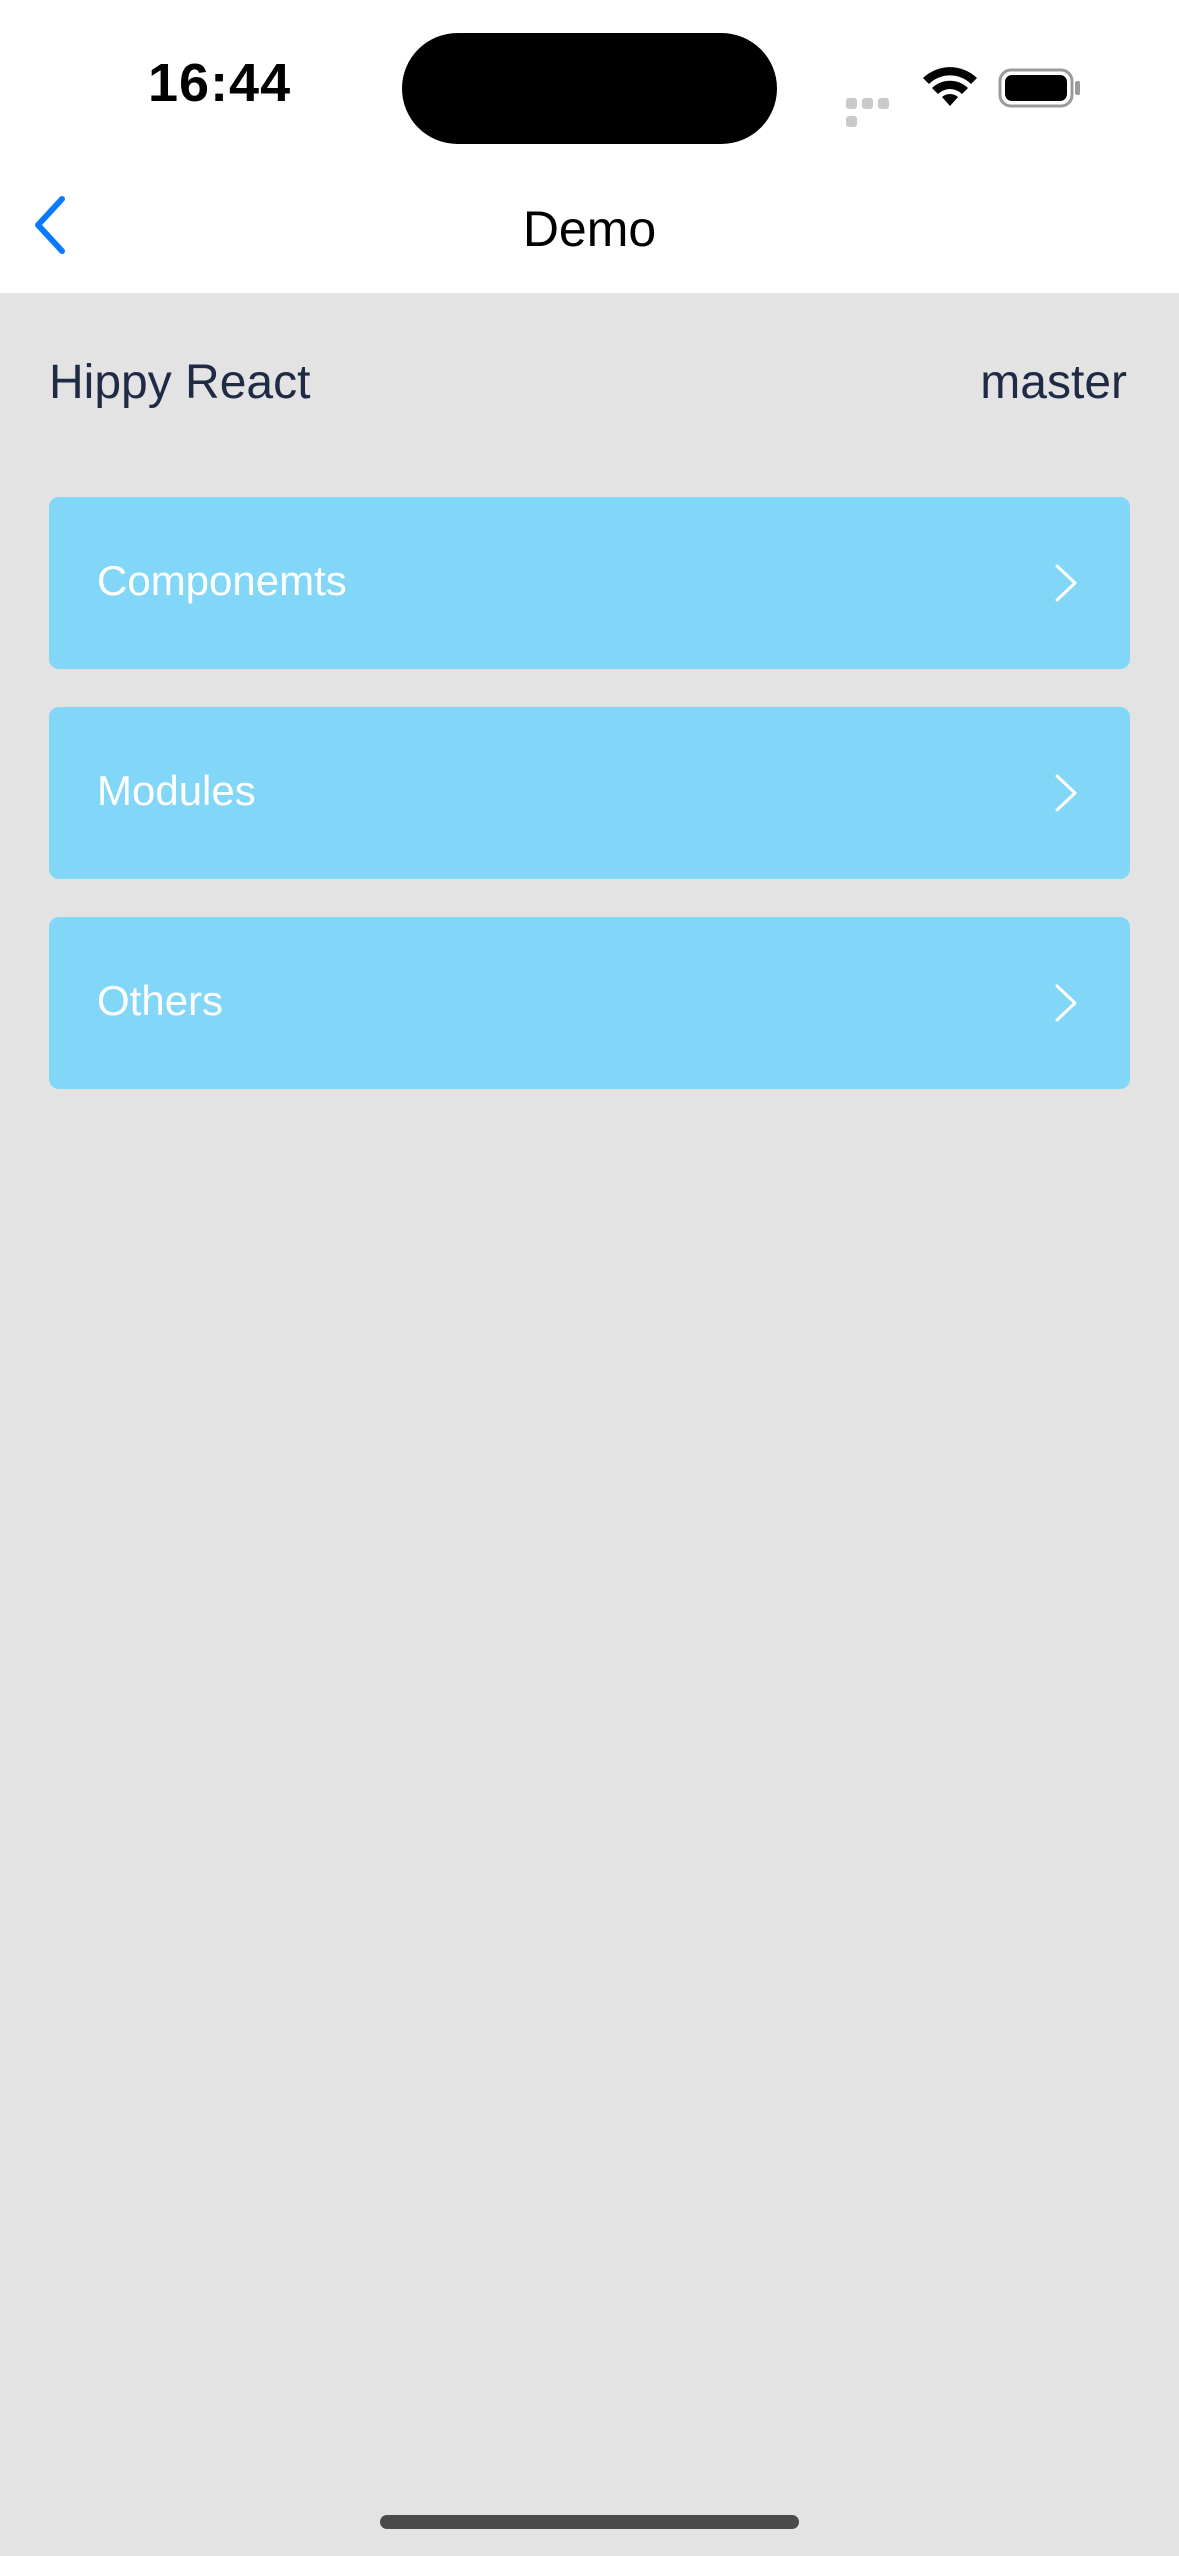 This screenshot has height=2556, width=1179. Describe the element at coordinates (589, 229) in the screenshot. I see `page-title: Demo` at that location.